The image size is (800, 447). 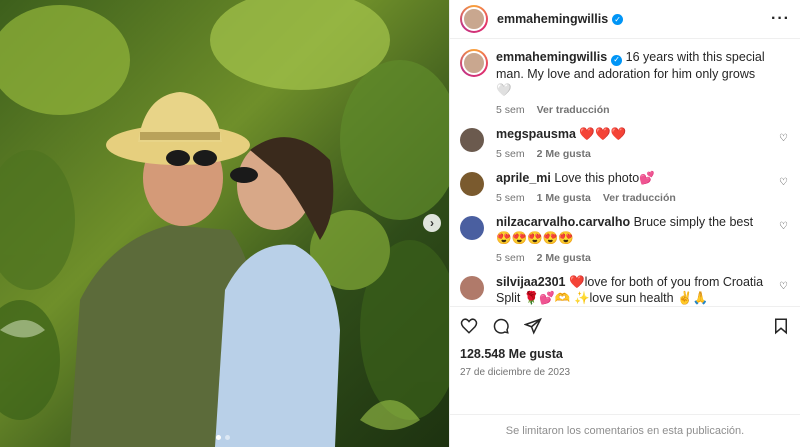 I want to click on post-date: 27 de diciembre de 2023, so click(x=515, y=372).